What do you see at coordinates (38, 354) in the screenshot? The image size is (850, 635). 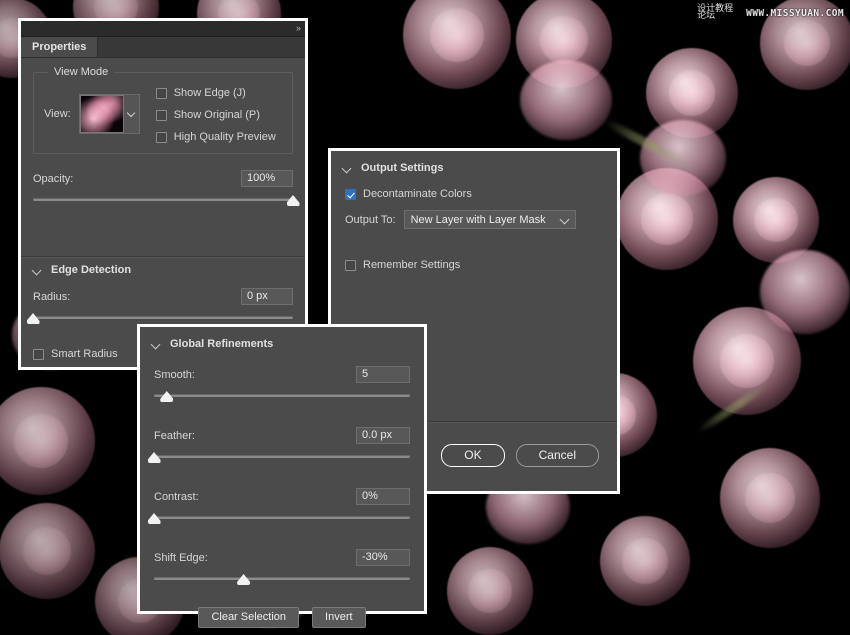 I see `smart-radius-checkbox` at bounding box center [38, 354].